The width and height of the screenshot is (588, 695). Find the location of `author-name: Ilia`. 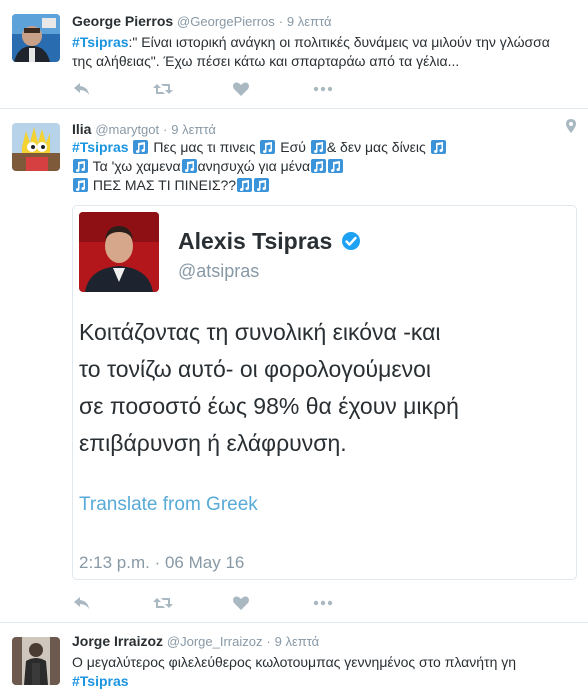

author-name: Ilia is located at coordinates (81, 129).